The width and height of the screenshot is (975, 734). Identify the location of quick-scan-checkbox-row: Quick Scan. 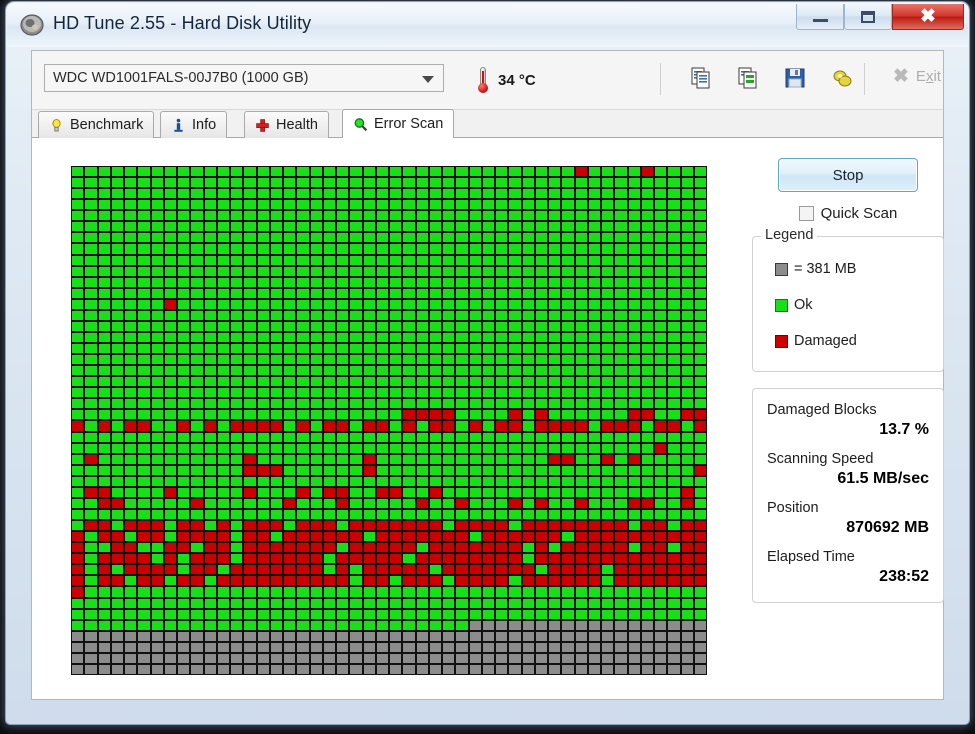
(848, 213).